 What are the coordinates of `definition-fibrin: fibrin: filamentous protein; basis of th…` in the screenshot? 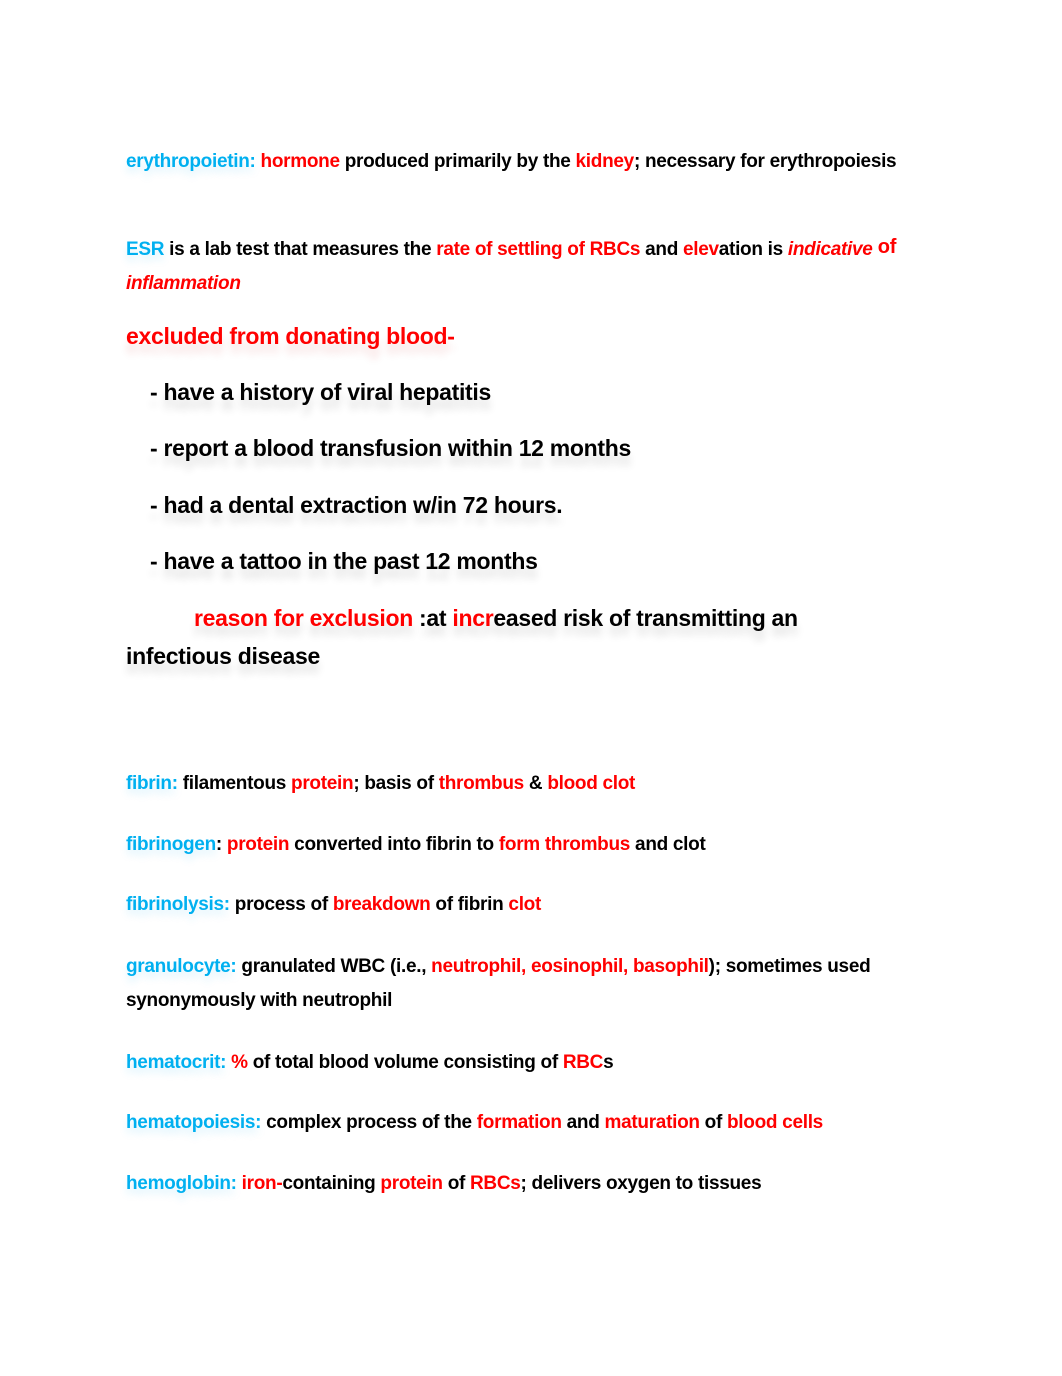 It's located at (536, 784).